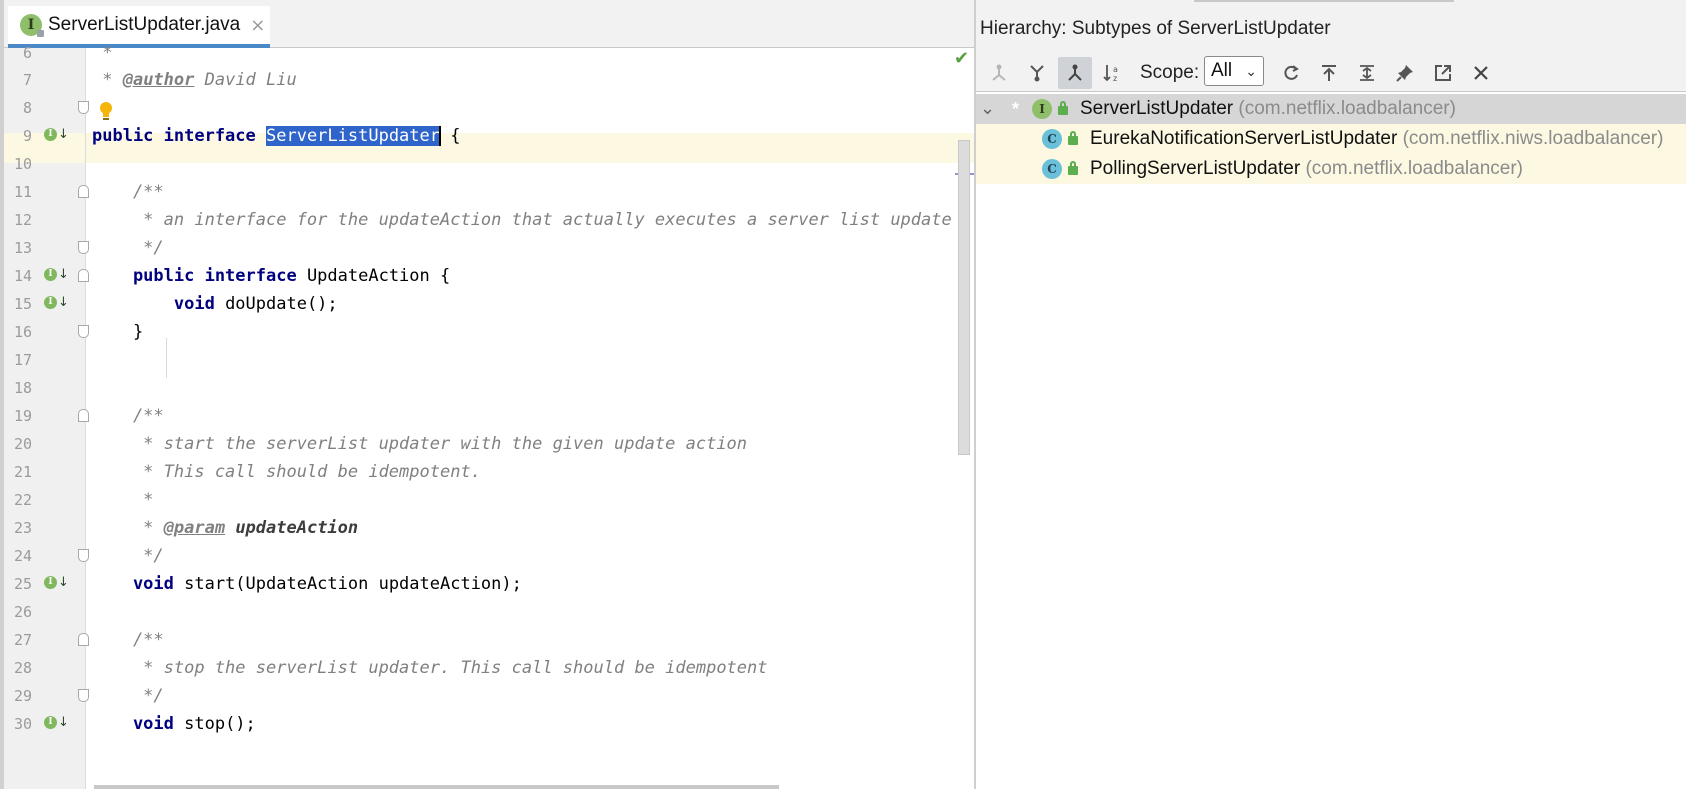  I want to click on code-line: * @param updateAction, so click(225, 528).